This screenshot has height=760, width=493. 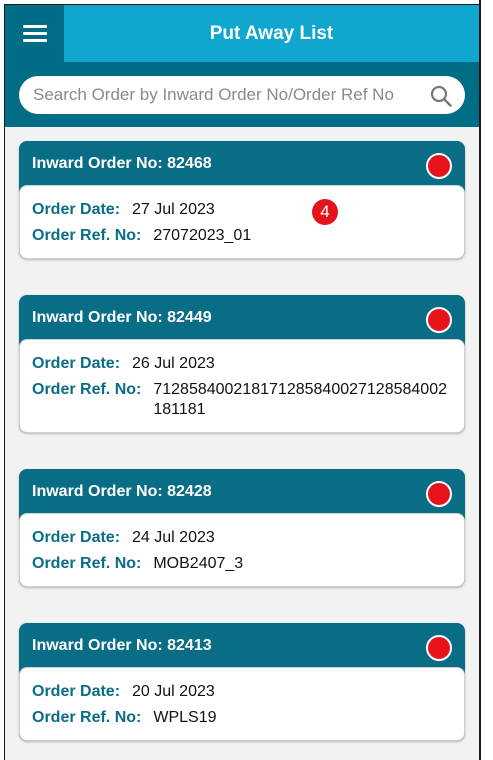 What do you see at coordinates (198, 563) in the screenshot?
I see `order-ref-value: MOB2407_3` at bounding box center [198, 563].